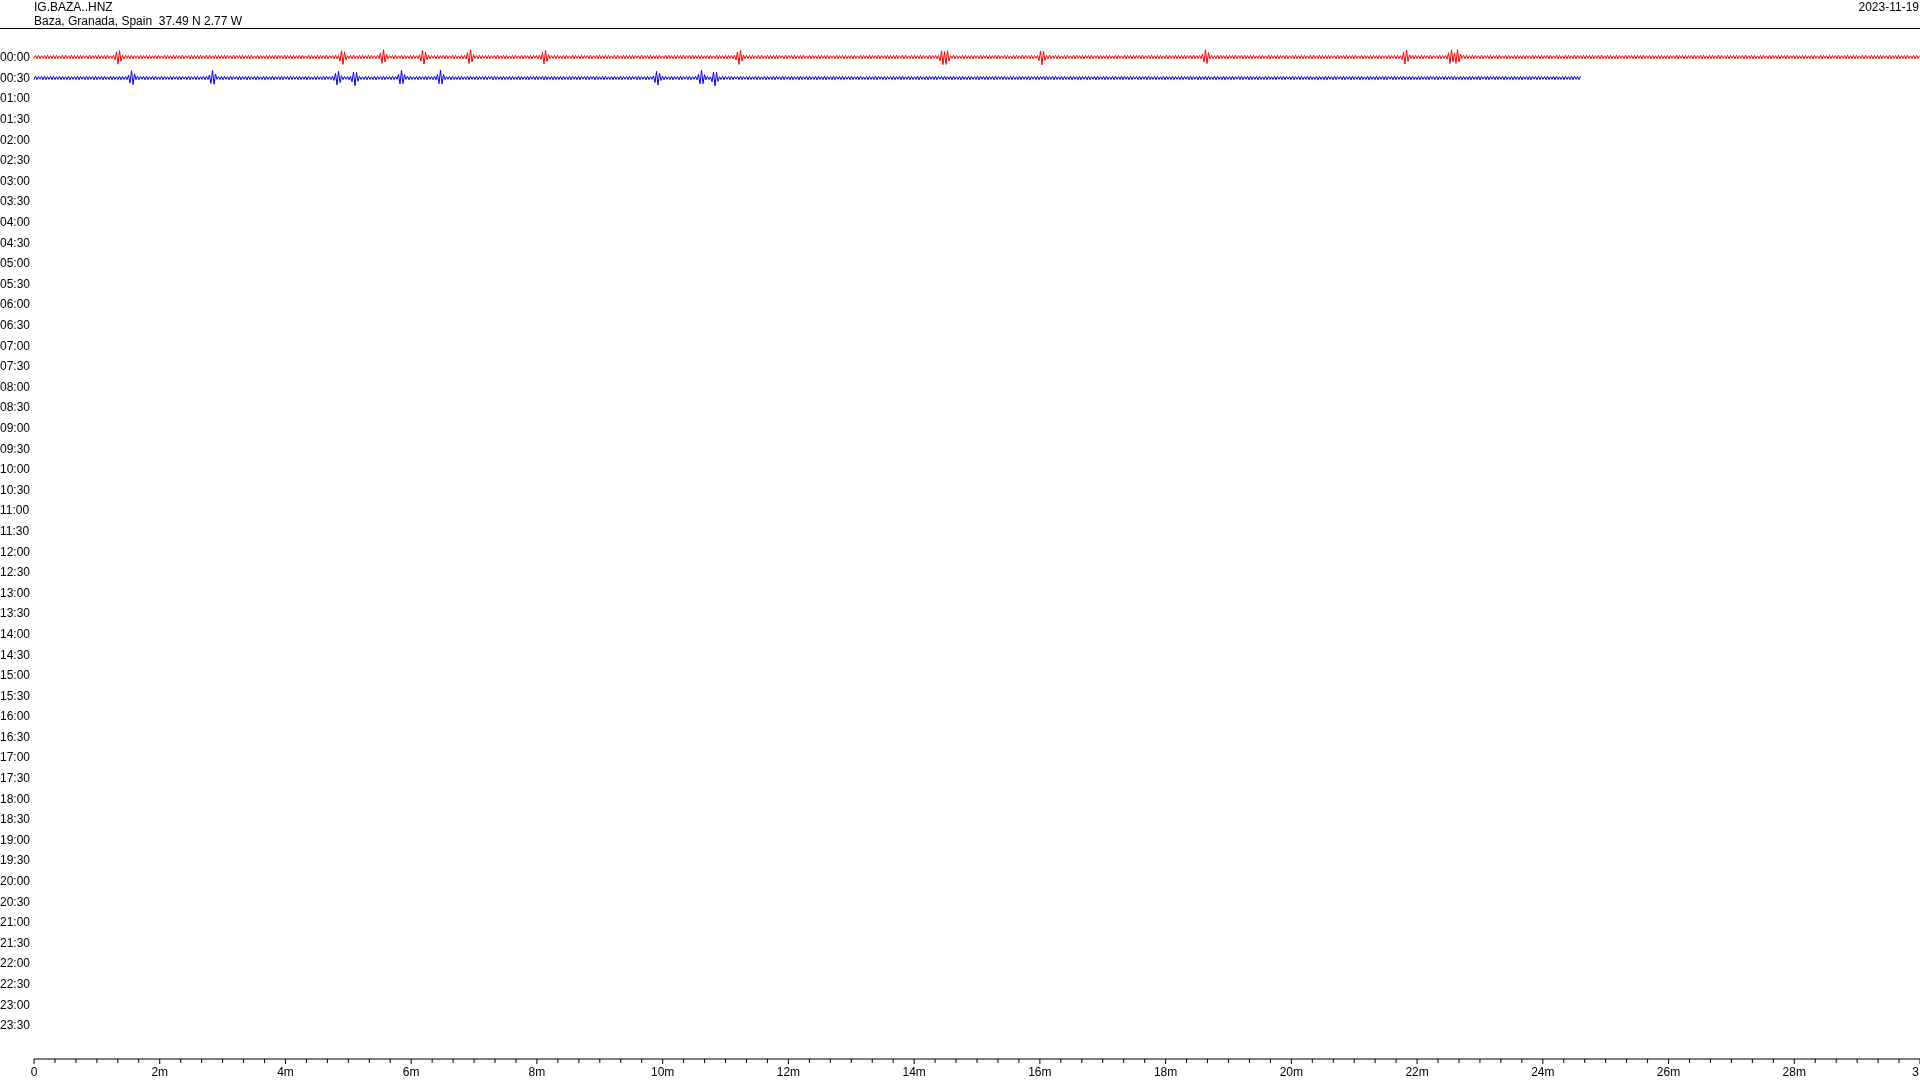  What do you see at coordinates (16, 119) in the screenshot?
I see `time-label: 01:30` at bounding box center [16, 119].